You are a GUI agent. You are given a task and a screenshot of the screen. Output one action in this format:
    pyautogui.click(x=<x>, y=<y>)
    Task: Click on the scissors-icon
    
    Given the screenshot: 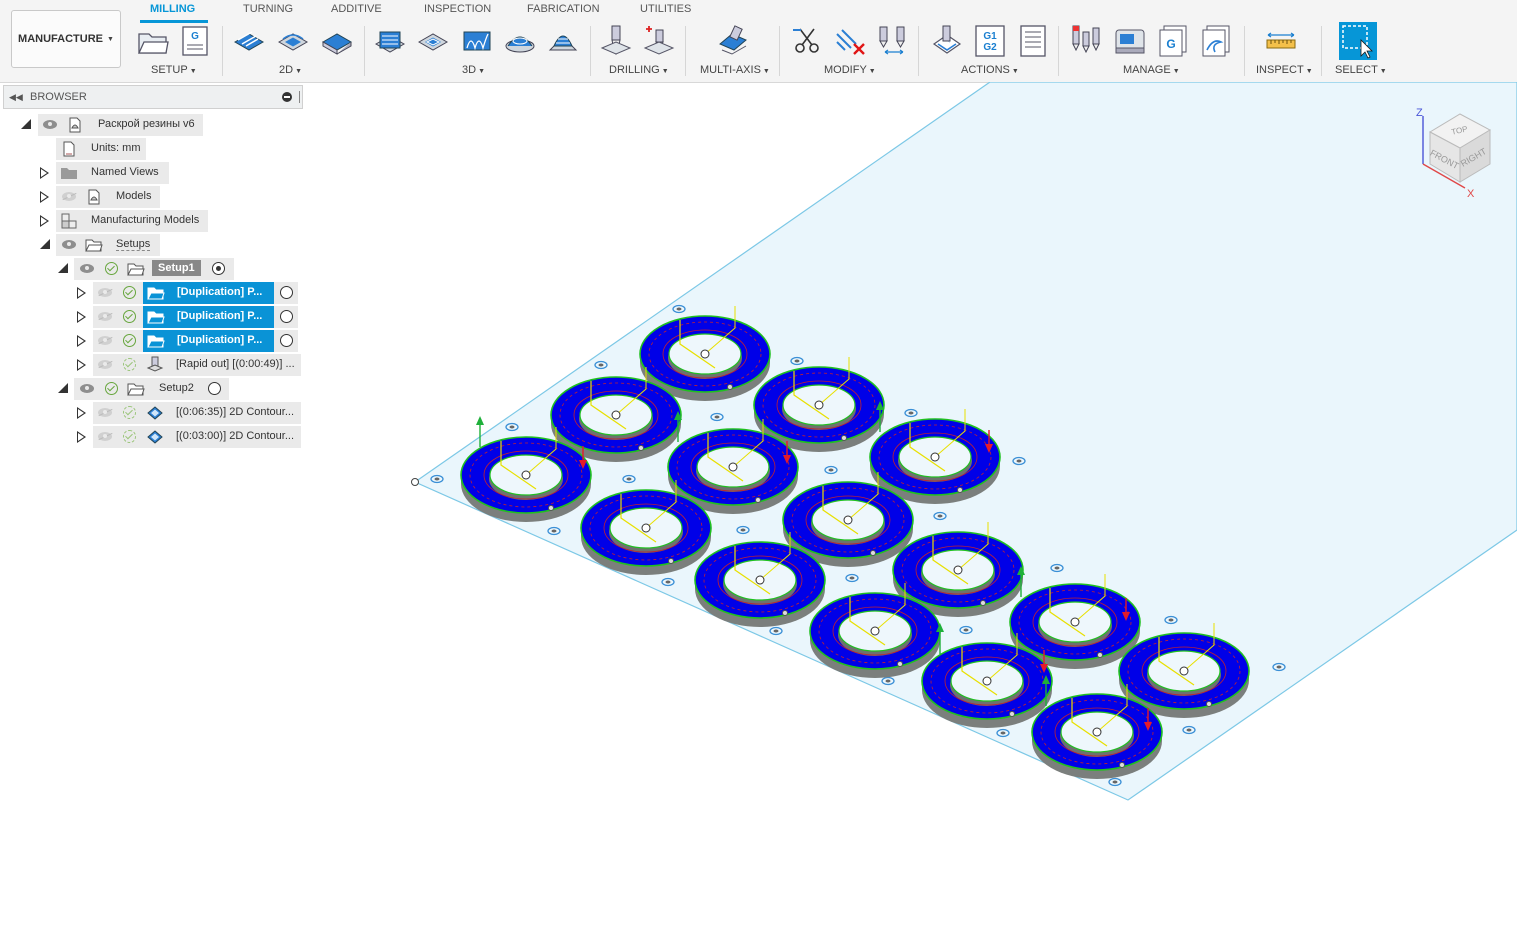 What is the action you would take?
    pyautogui.click(x=807, y=41)
    